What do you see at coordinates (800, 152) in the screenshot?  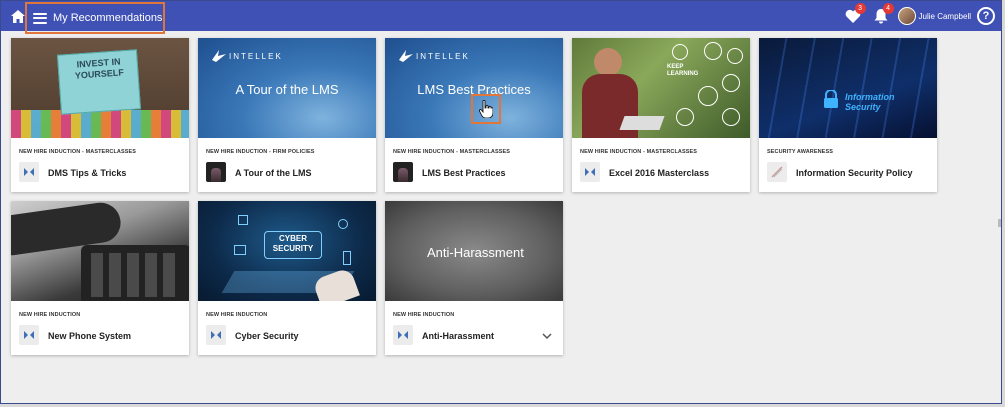 I see `card-category: SECURITY AWARENESS` at bounding box center [800, 152].